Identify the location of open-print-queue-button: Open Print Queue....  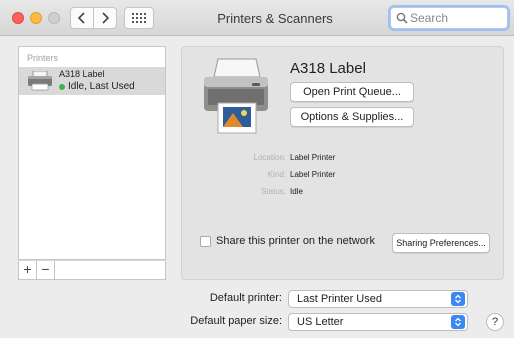
(352, 92).